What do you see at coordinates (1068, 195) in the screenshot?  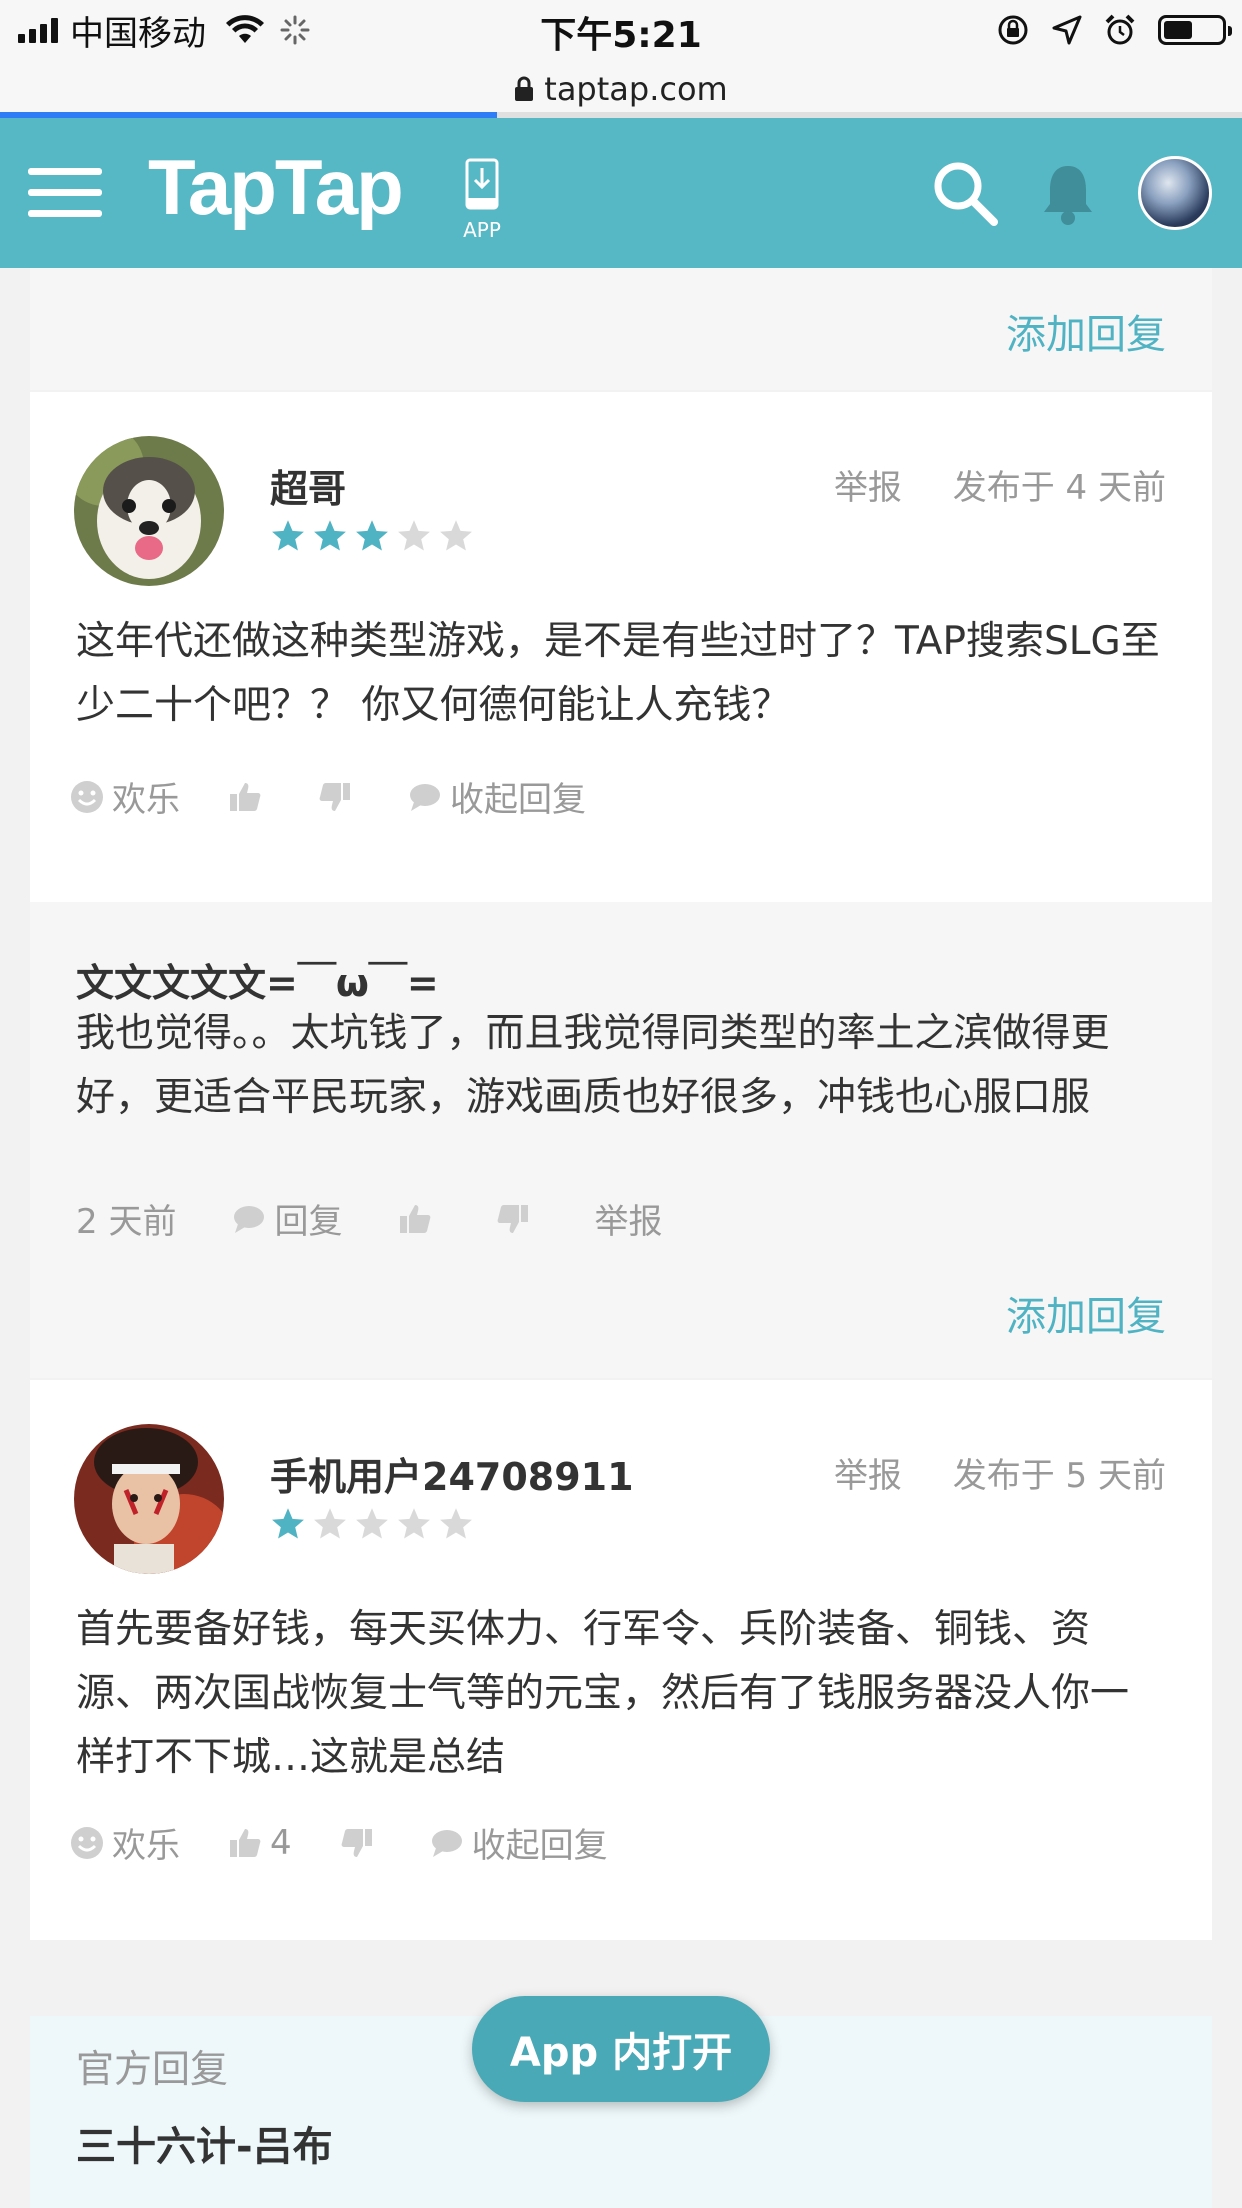 I see `bell-icon` at bounding box center [1068, 195].